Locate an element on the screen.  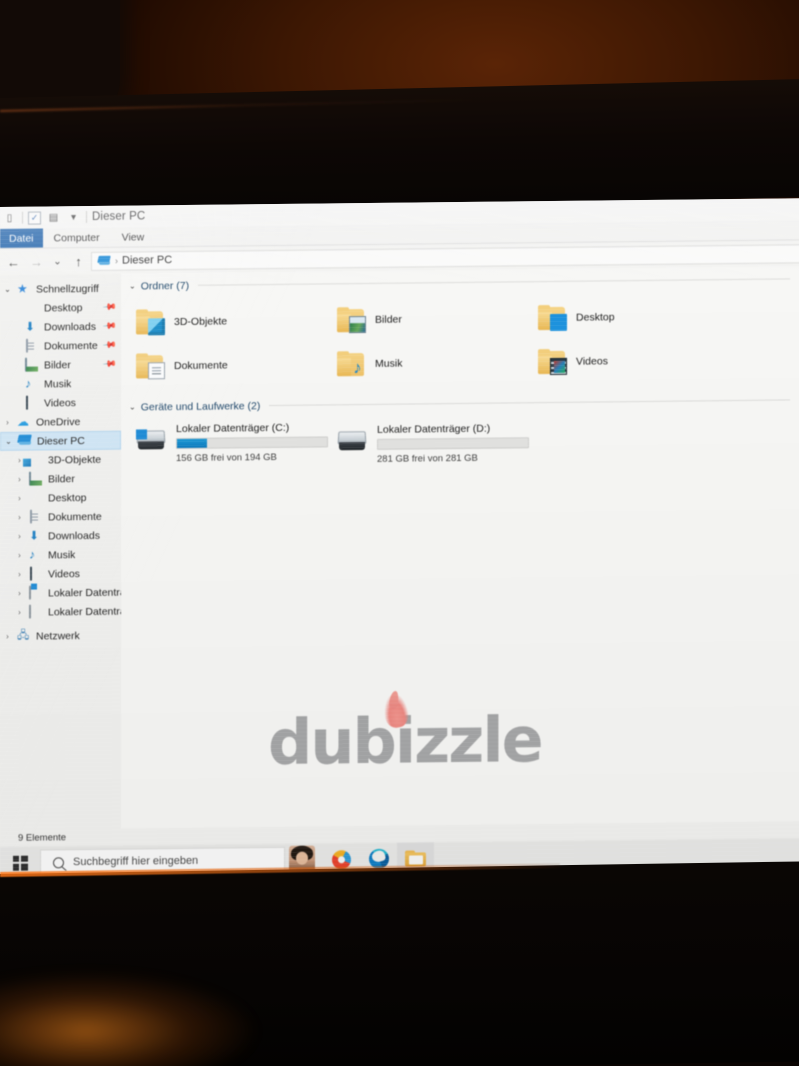
sidebar-item-dokumente-pc: › Dokumente is located at coordinates (60, 517).